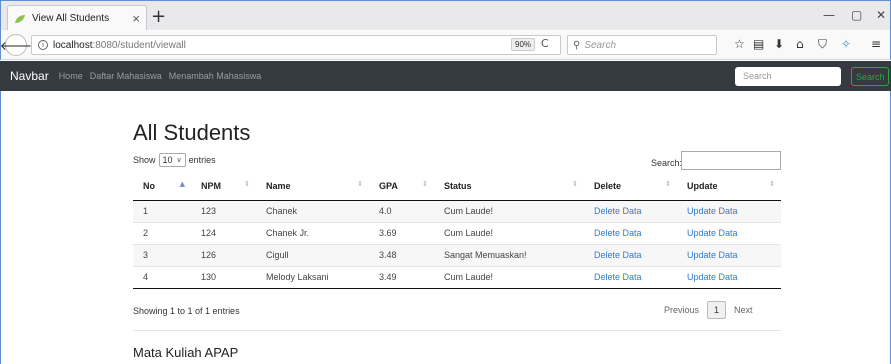 Image resolution: width=891 pixels, height=364 pixels. I want to click on page-title: All Students, so click(192, 132).